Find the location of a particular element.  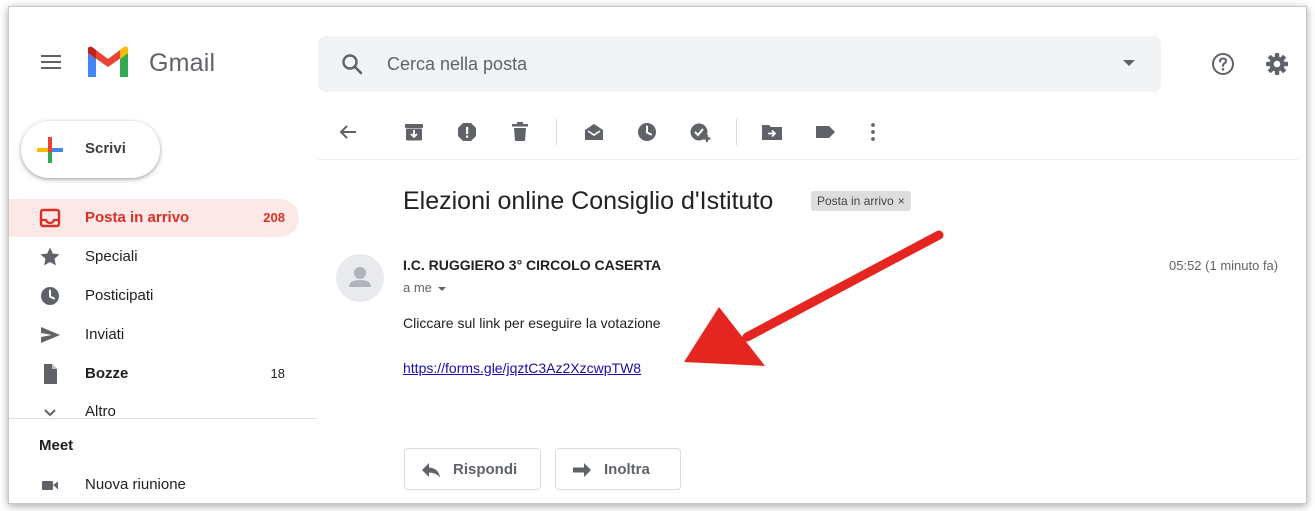

sidebar-item-more: Altro is located at coordinates (154, 412).